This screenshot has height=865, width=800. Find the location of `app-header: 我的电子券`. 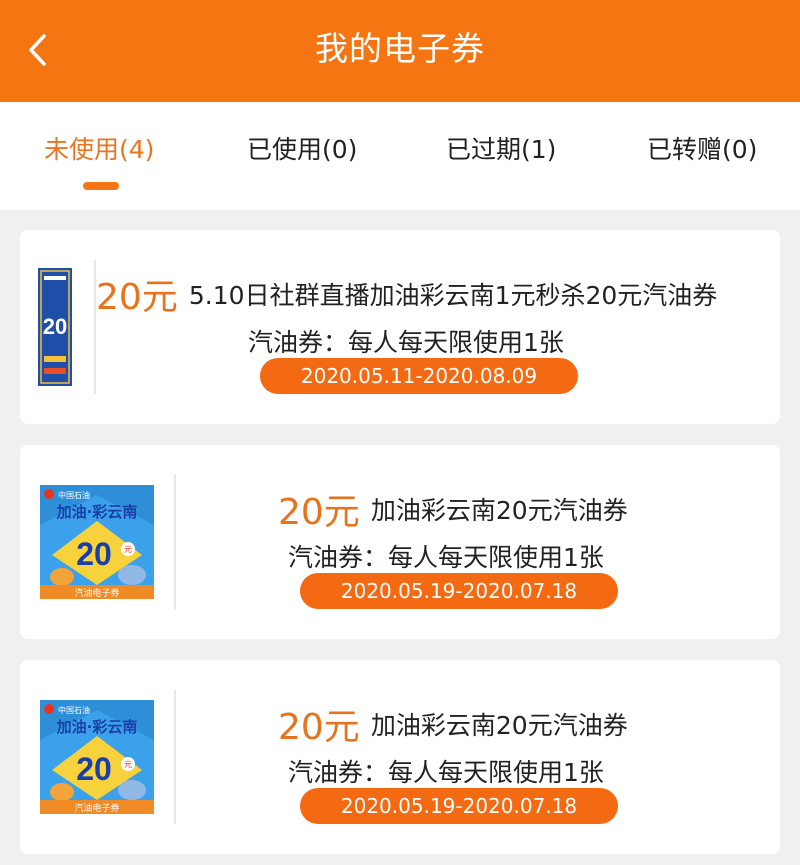

app-header: 我的电子券 is located at coordinates (400, 51).